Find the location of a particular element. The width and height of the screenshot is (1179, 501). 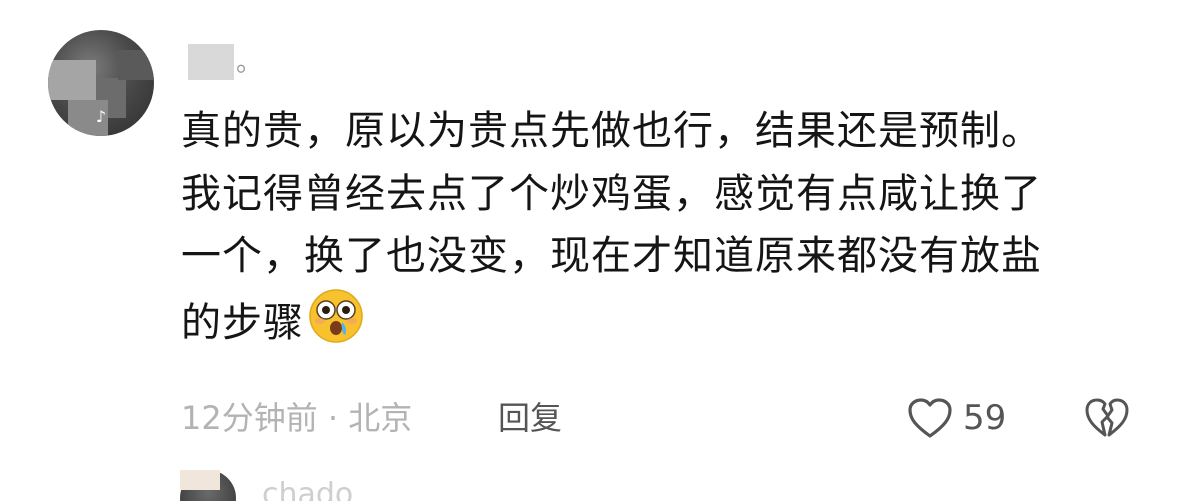

comment-line: 我记得曾经去点了个炒鸡蛋，感觉有点咸让换了 is located at coordinates (611, 193).